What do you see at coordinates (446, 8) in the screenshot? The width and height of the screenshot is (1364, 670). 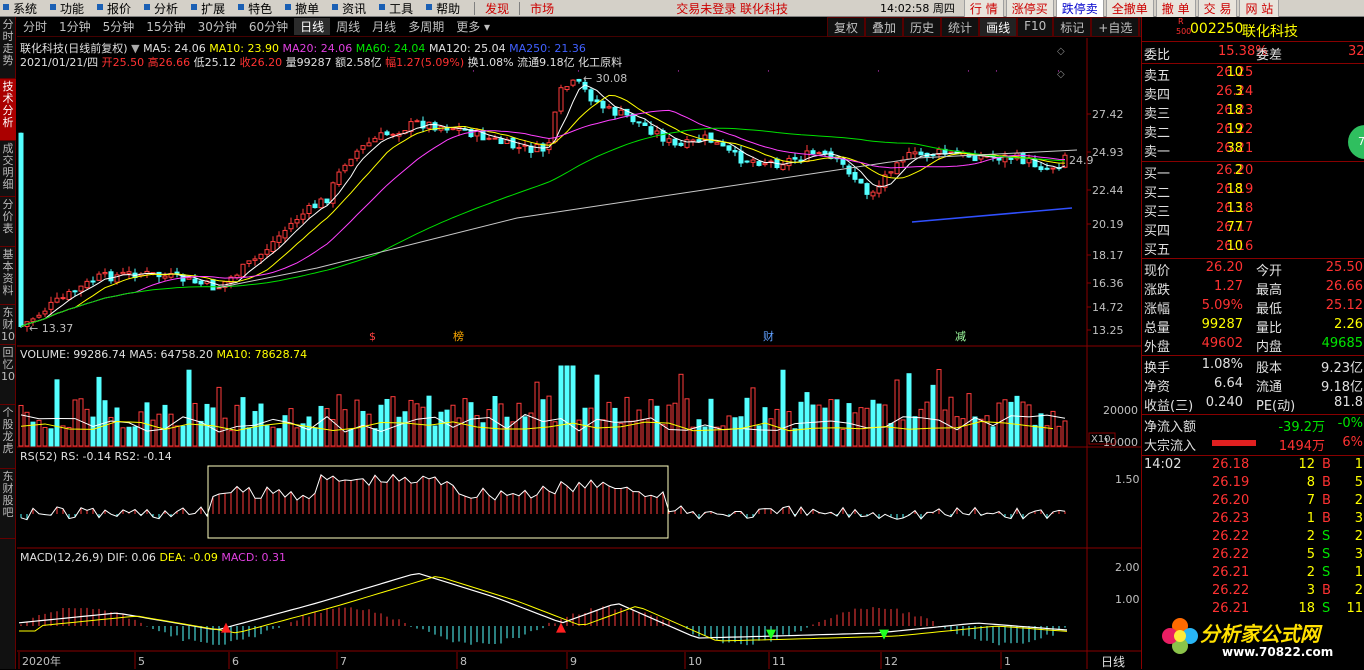 I see `menu-item-9: 帮助` at bounding box center [446, 8].